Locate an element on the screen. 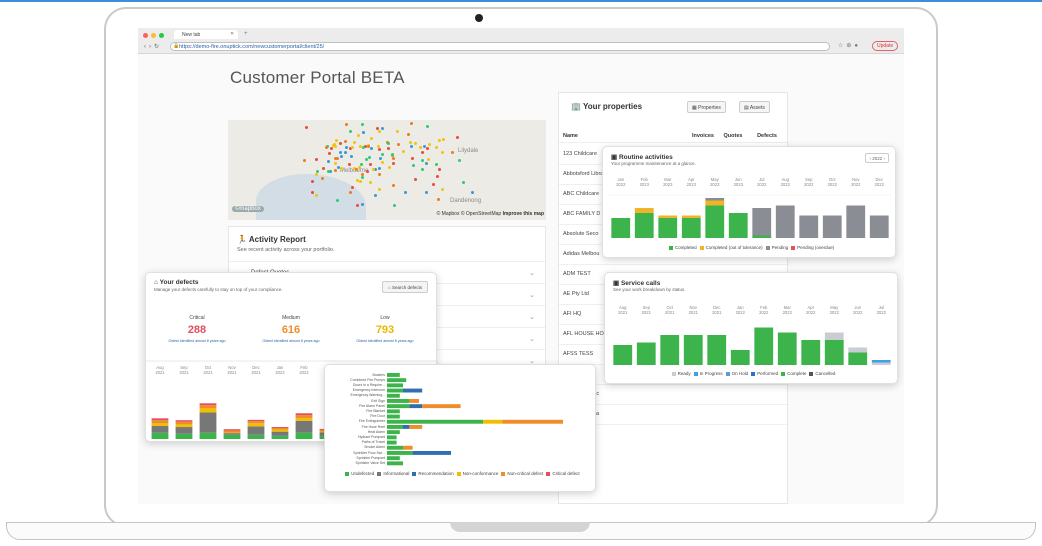 Image resolution: width=1042 pixels, height=546 pixels. maximize-window-icon is located at coordinates (161, 35).